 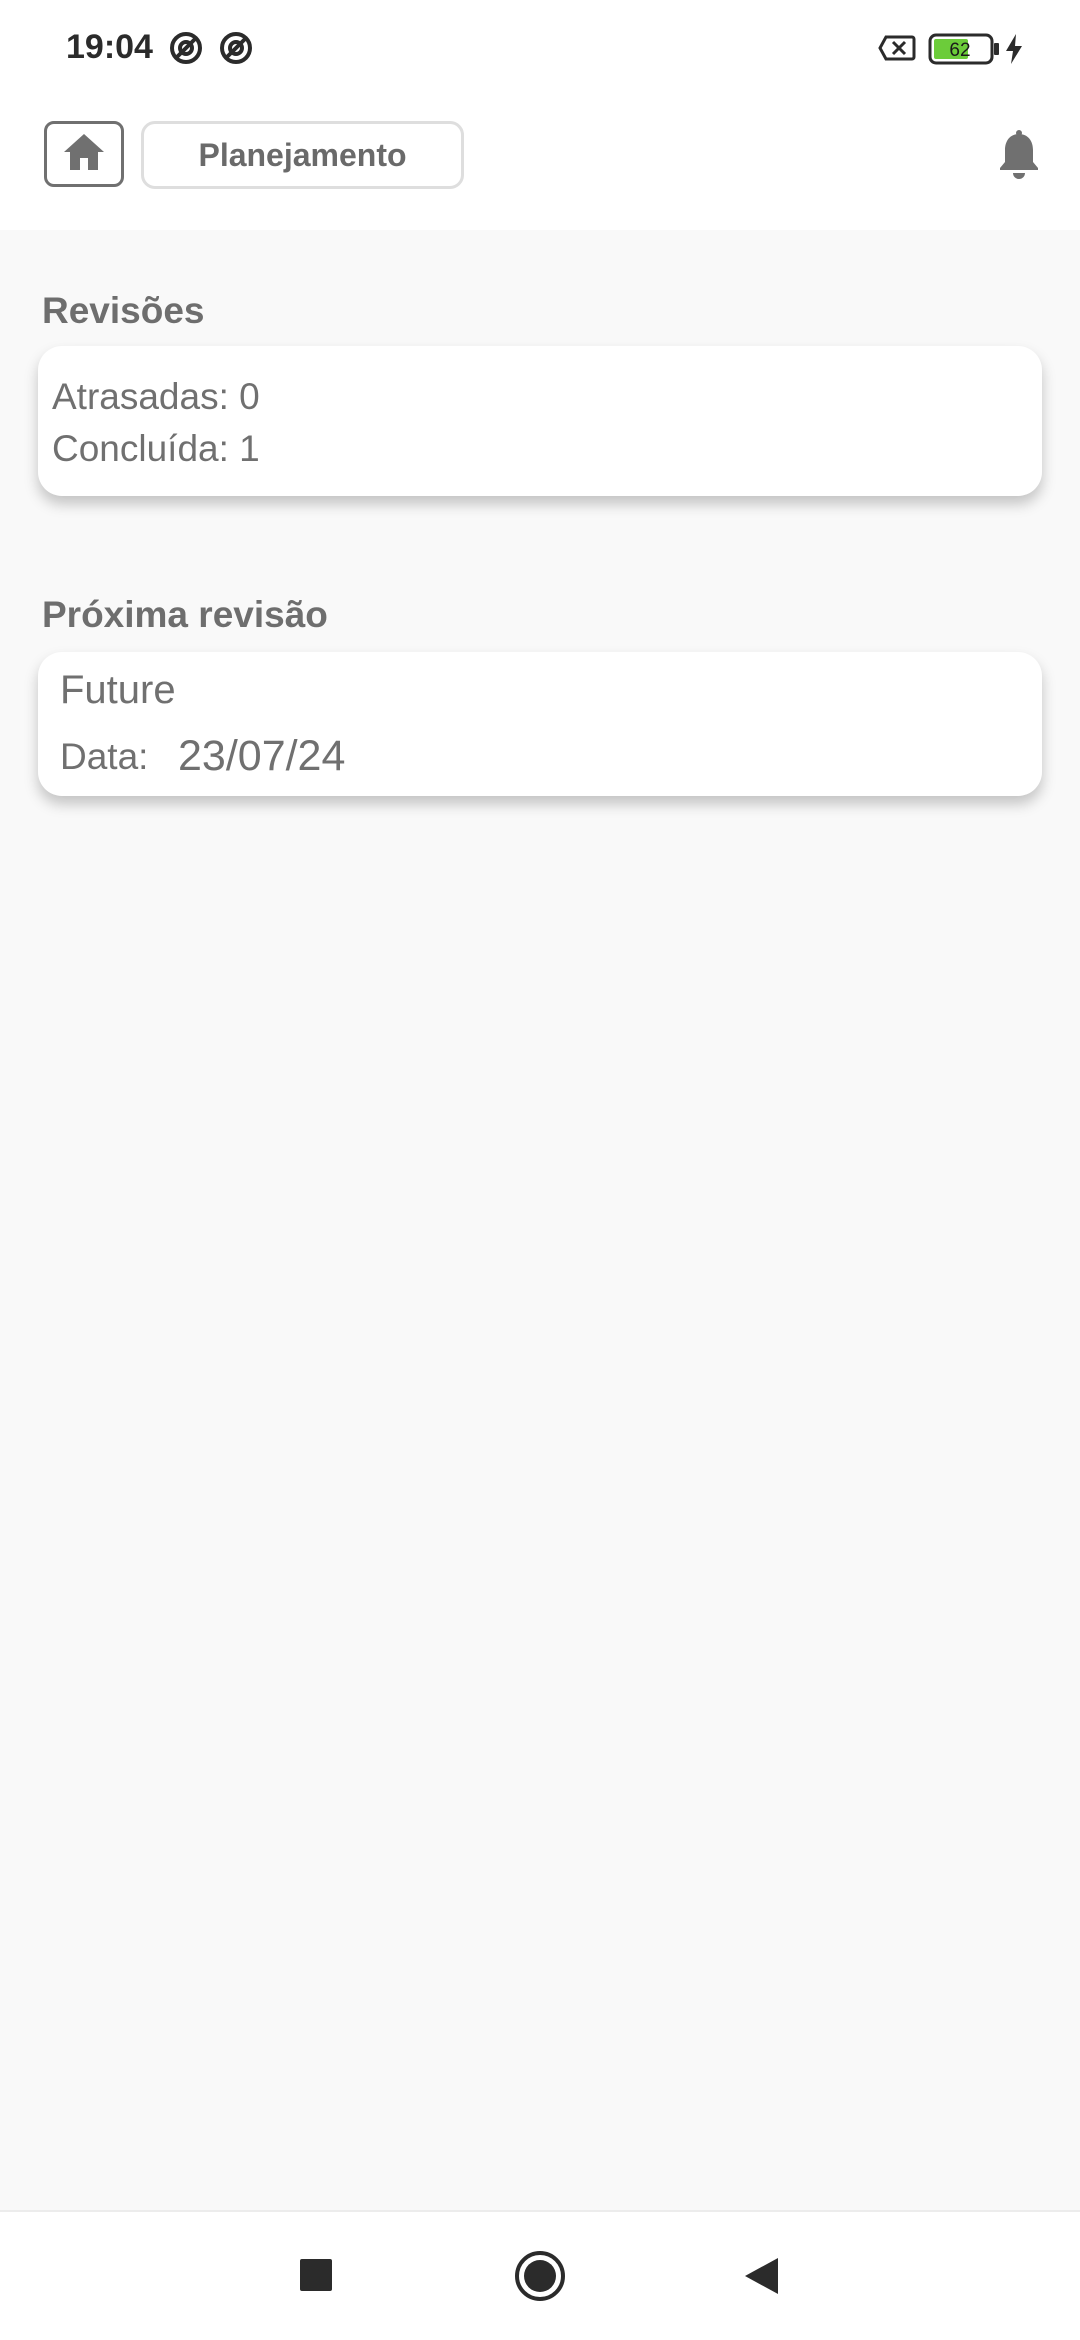 I want to click on bell-icon, so click(x=1019, y=157).